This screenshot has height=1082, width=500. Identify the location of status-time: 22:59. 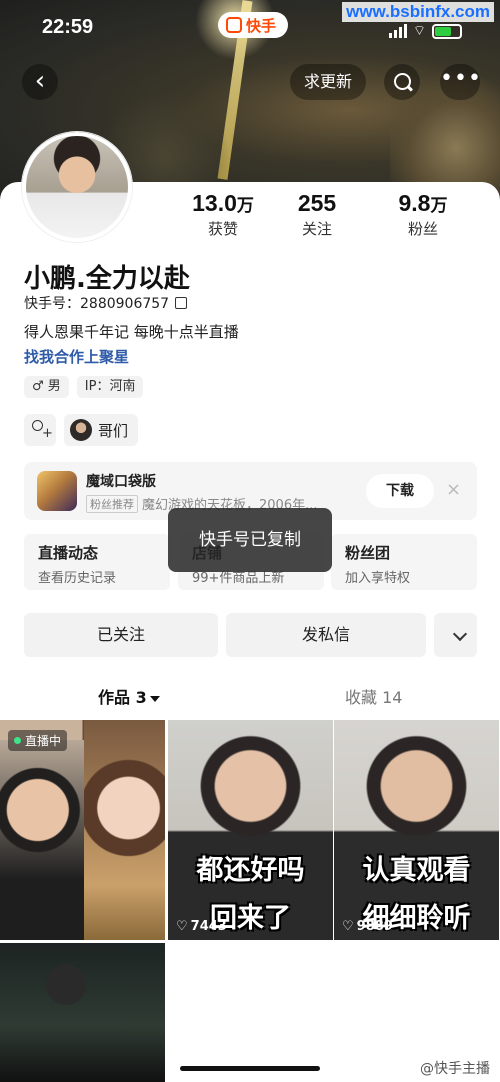
(68, 27).